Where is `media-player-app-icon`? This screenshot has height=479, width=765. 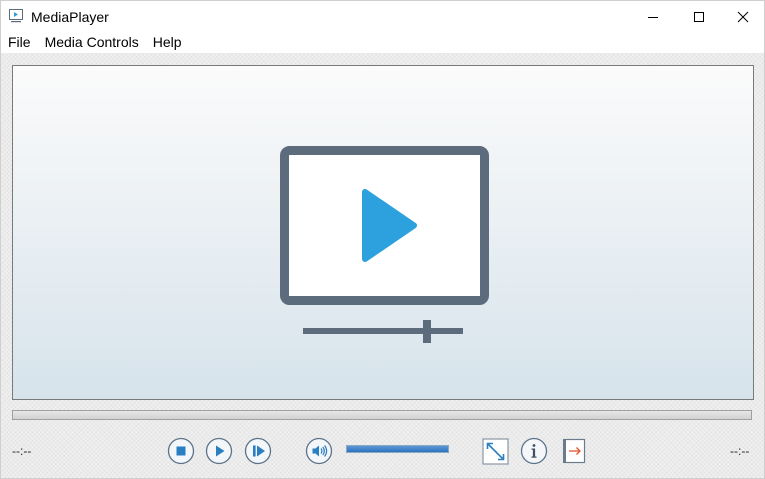
media-player-app-icon is located at coordinates (16, 16).